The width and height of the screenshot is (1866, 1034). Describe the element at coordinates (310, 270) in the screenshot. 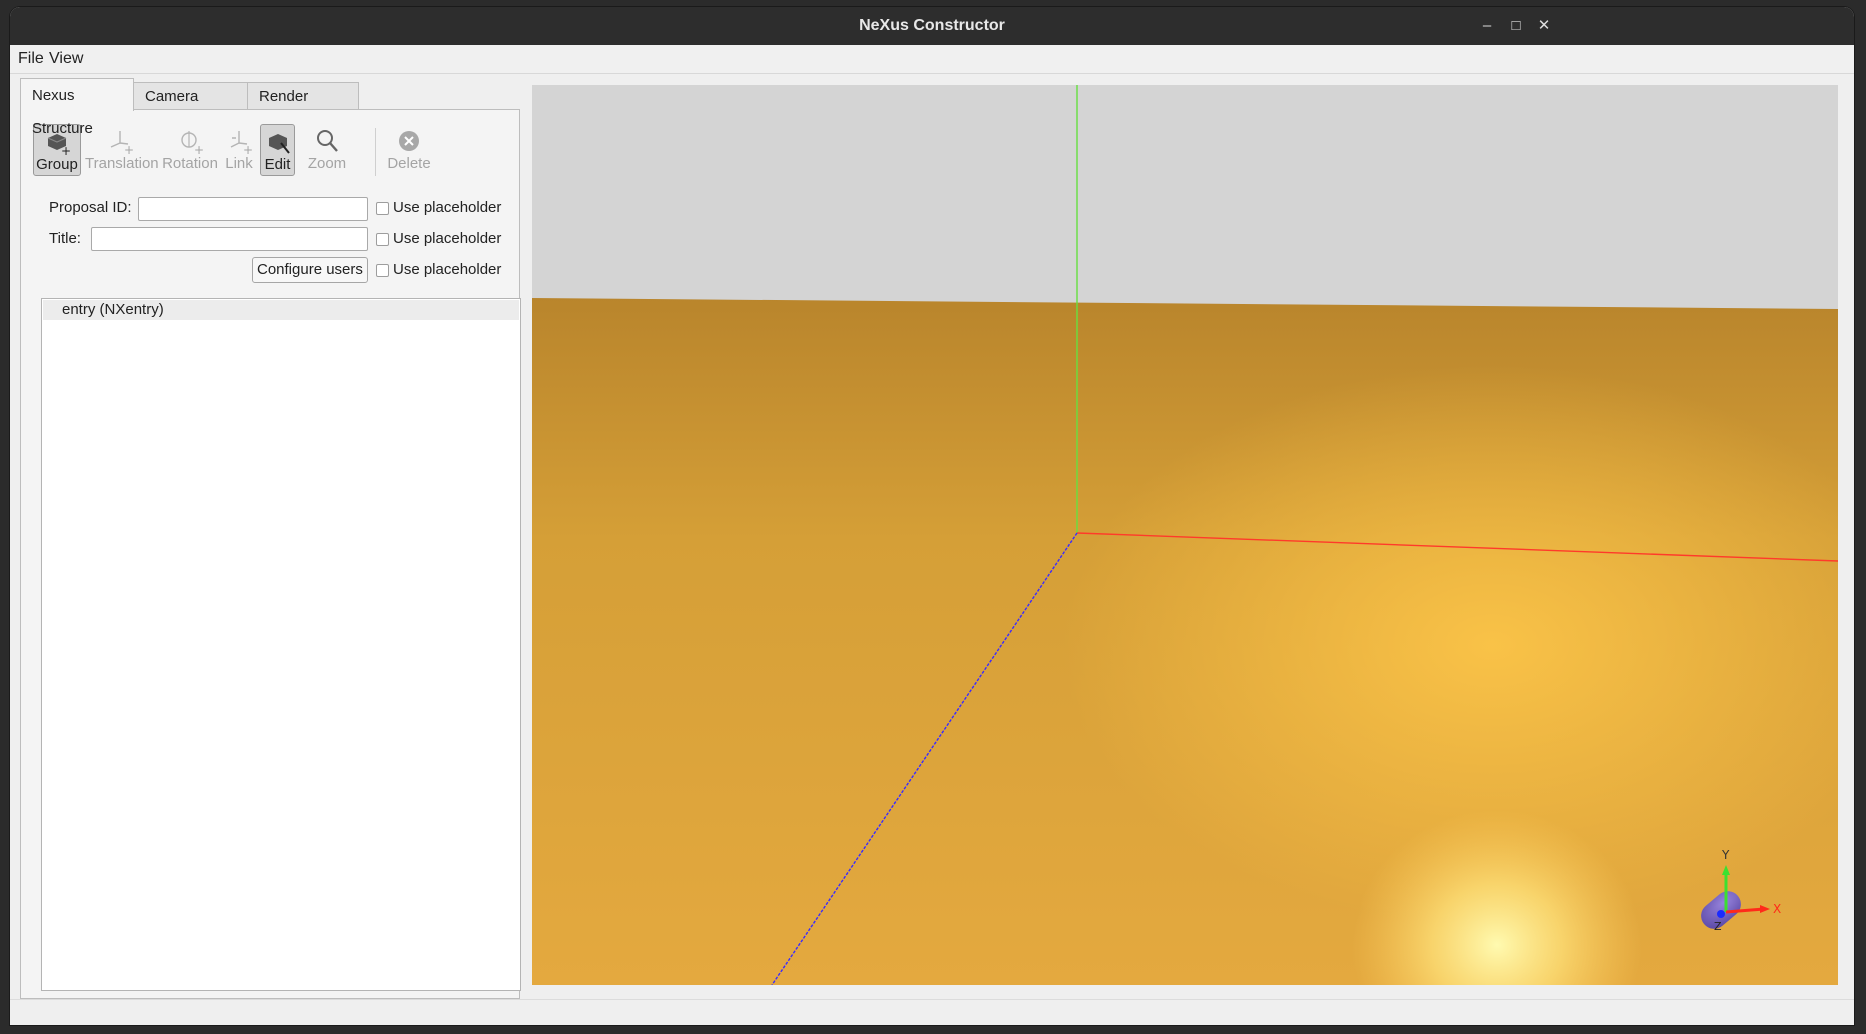

I see `configure-users-button: Configure users` at that location.